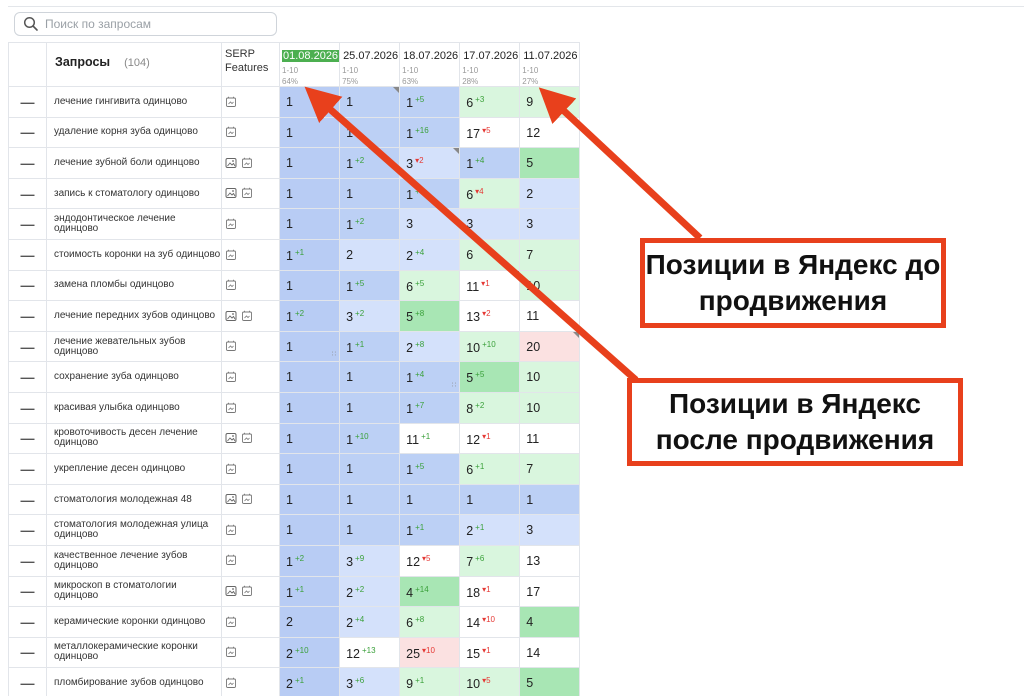 This screenshot has width=1024, height=696. What do you see at coordinates (549, 681) in the screenshot?
I see `position-cell: 5` at bounding box center [549, 681].